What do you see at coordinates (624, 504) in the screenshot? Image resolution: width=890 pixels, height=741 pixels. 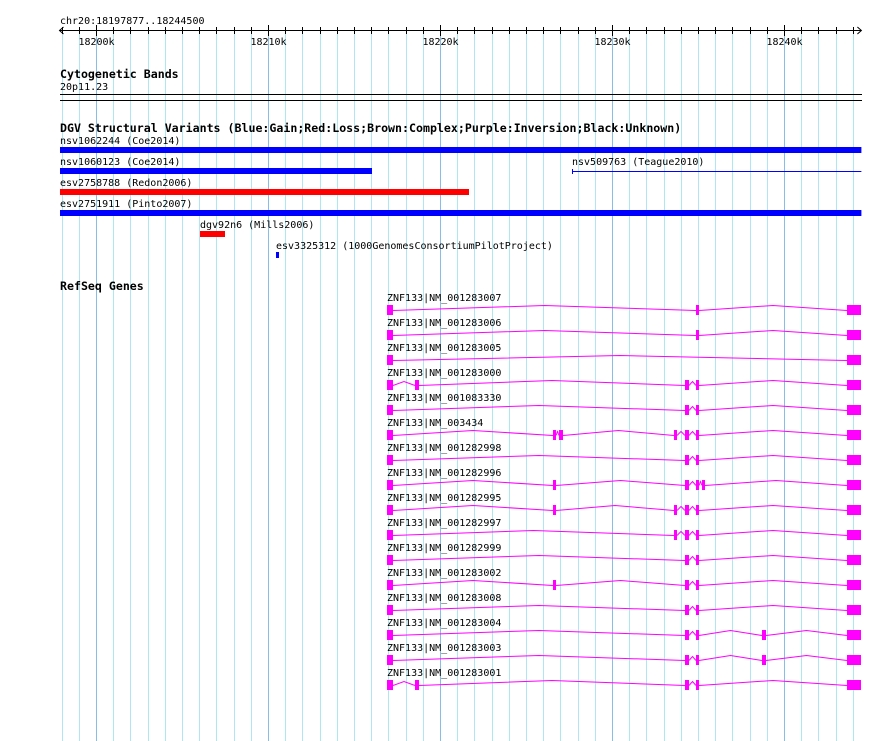 I see `transcript: ZNF133|NM_001282995` at bounding box center [624, 504].